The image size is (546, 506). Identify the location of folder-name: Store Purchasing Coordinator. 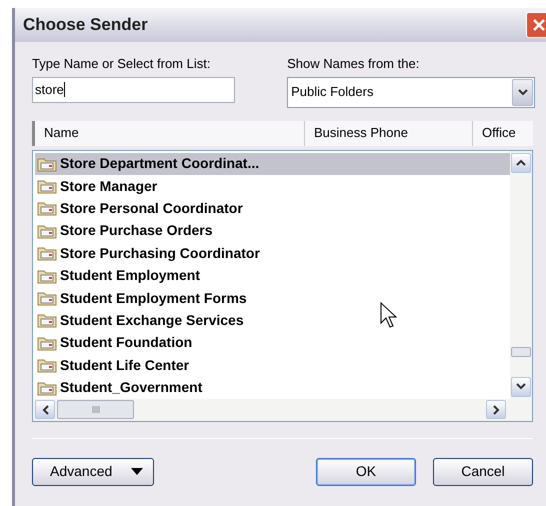
(160, 253).